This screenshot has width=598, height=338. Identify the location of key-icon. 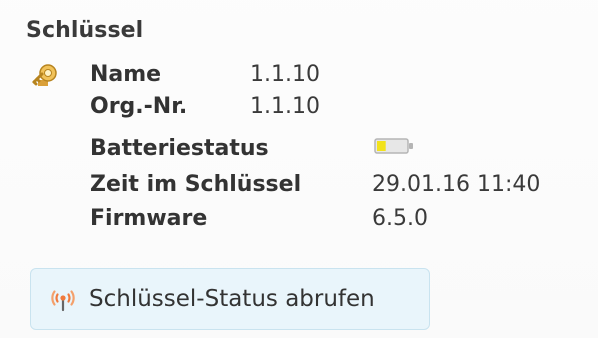
(44, 75).